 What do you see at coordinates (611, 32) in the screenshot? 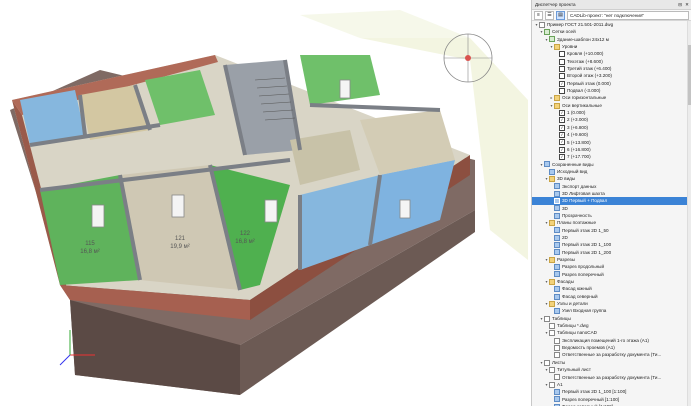
I see `tree-item: ▾ Сетки осей` at bounding box center [611, 32].